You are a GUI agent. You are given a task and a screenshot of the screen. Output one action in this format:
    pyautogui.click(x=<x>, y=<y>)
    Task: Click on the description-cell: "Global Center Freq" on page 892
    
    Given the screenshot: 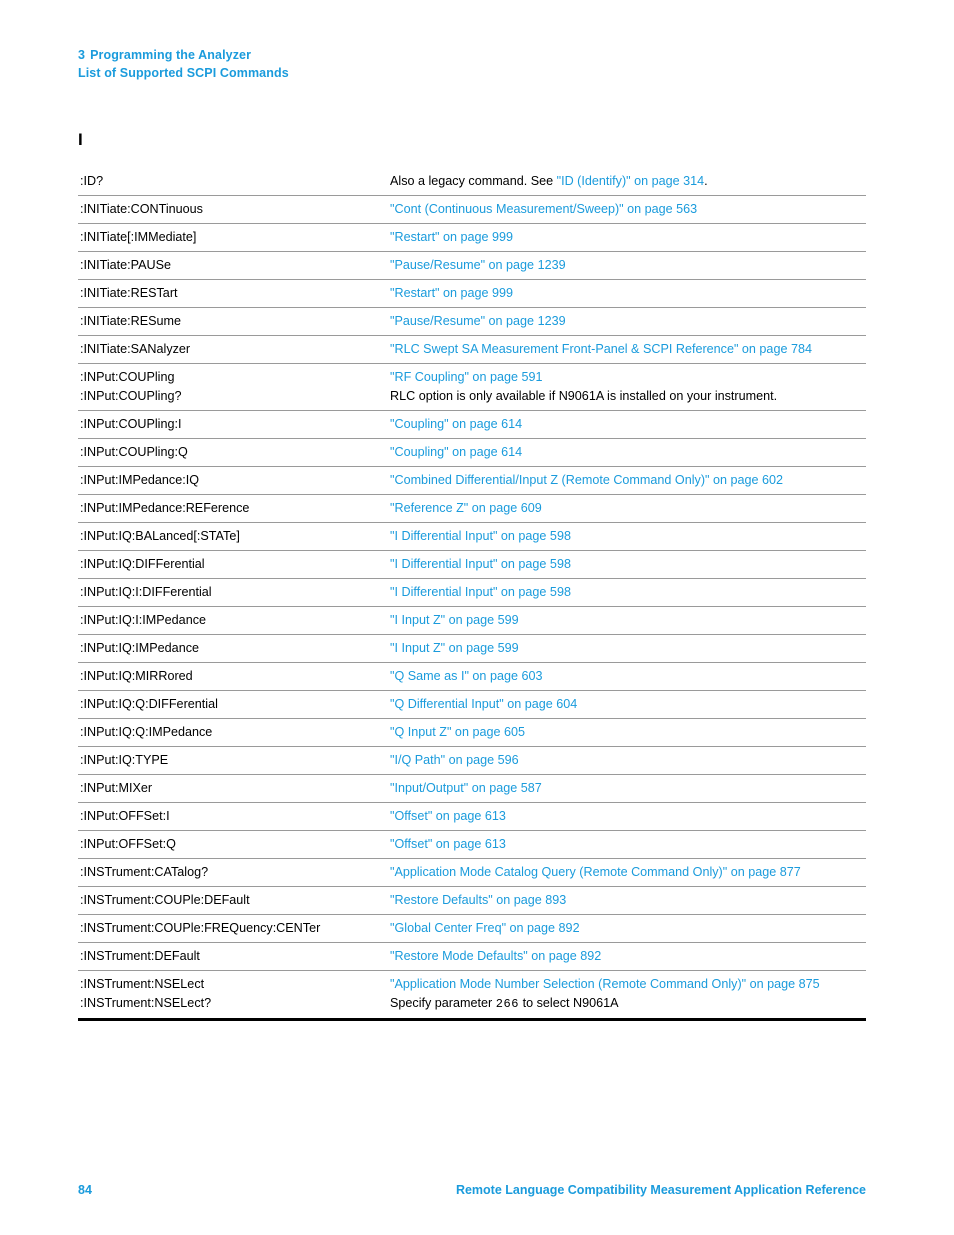 What is the action you would take?
    pyautogui.click(x=628, y=928)
    